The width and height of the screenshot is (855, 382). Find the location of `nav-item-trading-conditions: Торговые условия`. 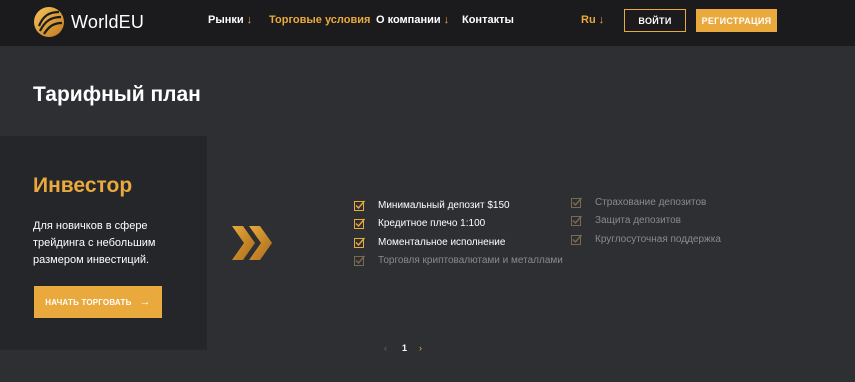

nav-item-trading-conditions: Торговые условия is located at coordinates (319, 20).